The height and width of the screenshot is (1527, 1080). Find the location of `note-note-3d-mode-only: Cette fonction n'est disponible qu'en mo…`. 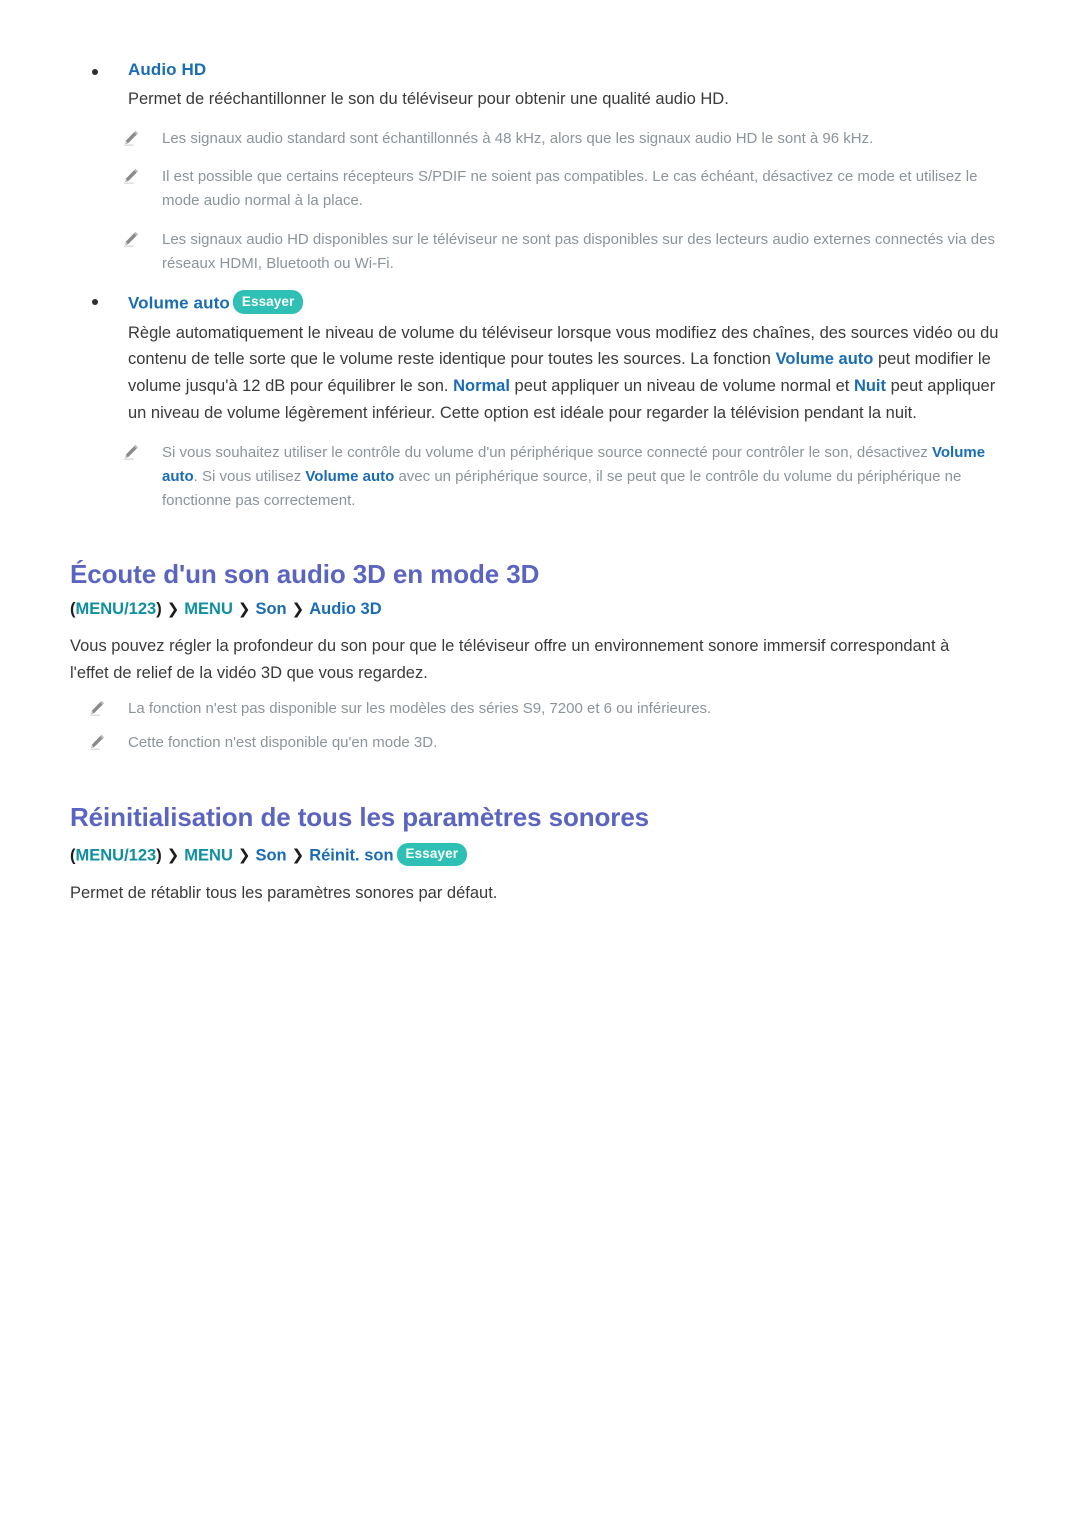

note-note-3d-mode-only: Cette fonction n'est disponible qu'en mo… is located at coordinates (540, 743).